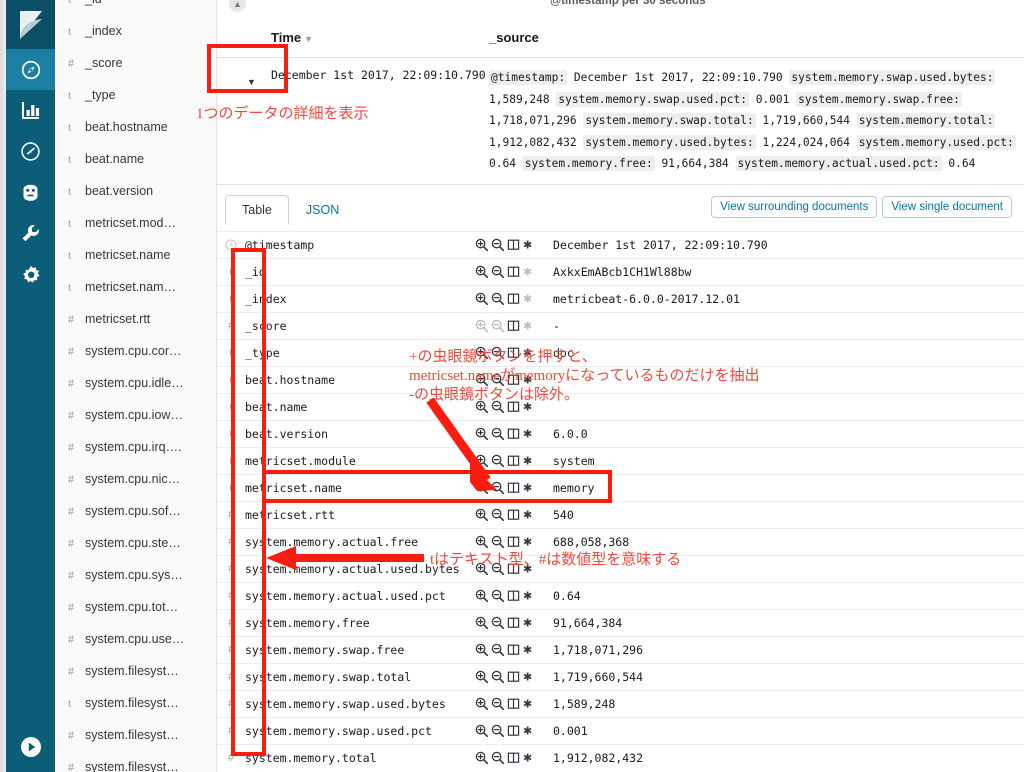 This screenshot has height=772, width=1024. What do you see at coordinates (30, 274) in the screenshot?
I see `nav-item-management` at bounding box center [30, 274].